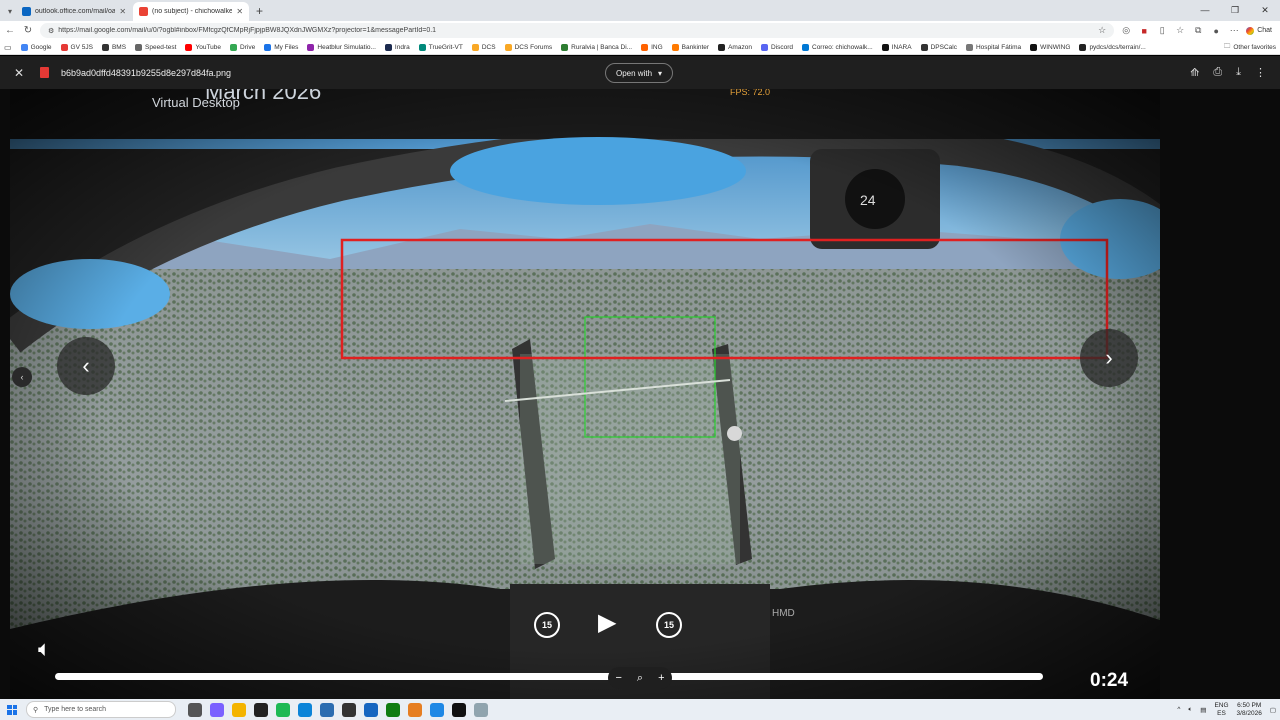 The height and width of the screenshot is (720, 1280). What do you see at coordinates (896, 47) in the screenshot?
I see `bookmark-item: INARA` at bounding box center [896, 47].